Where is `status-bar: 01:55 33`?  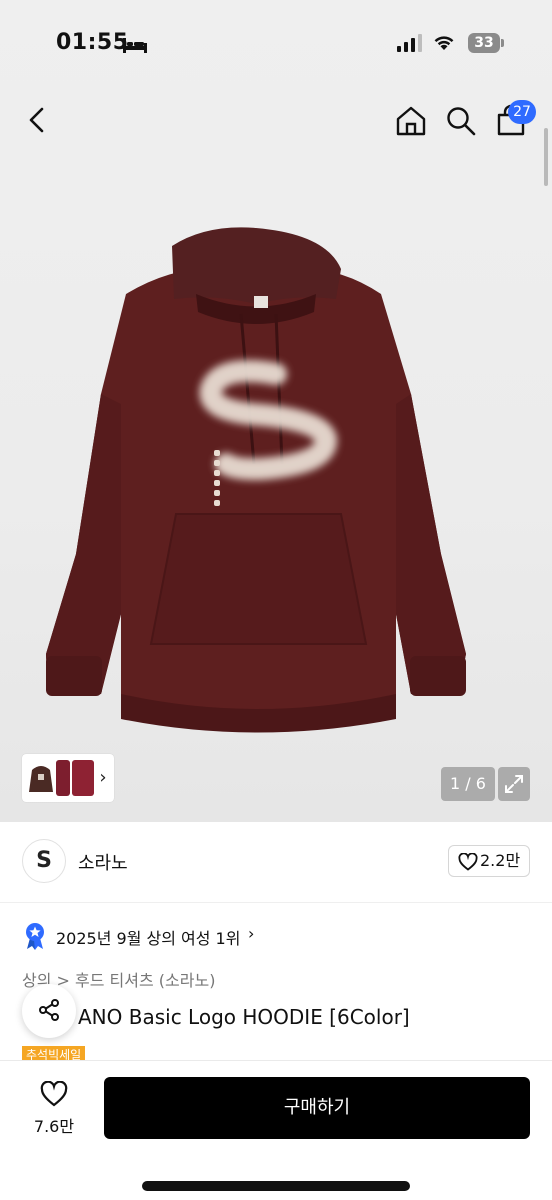 status-bar: 01:55 33 is located at coordinates (276, 46).